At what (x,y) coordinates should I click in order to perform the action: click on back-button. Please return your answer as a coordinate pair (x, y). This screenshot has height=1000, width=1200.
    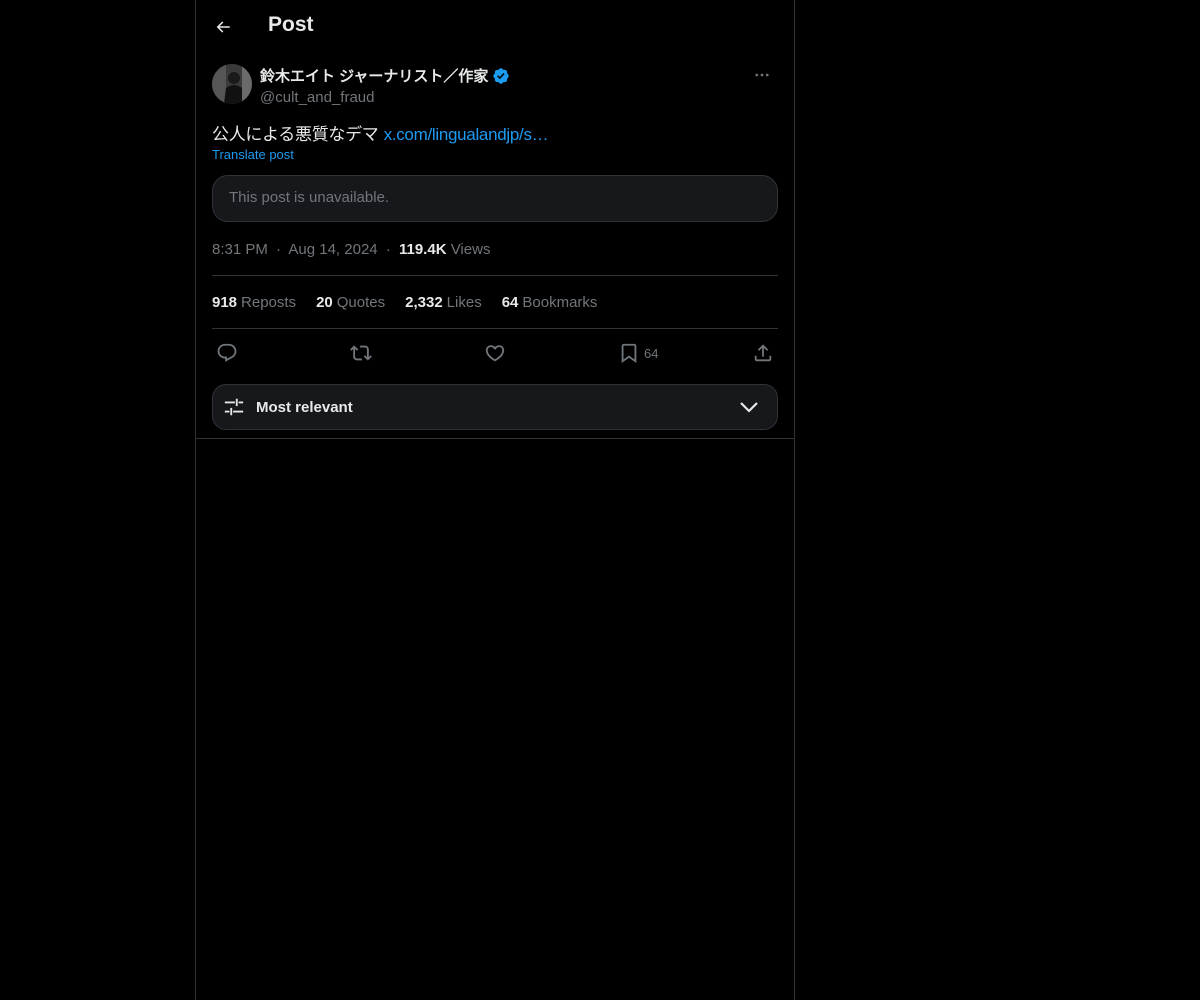
    Looking at the image, I should click on (223, 27).